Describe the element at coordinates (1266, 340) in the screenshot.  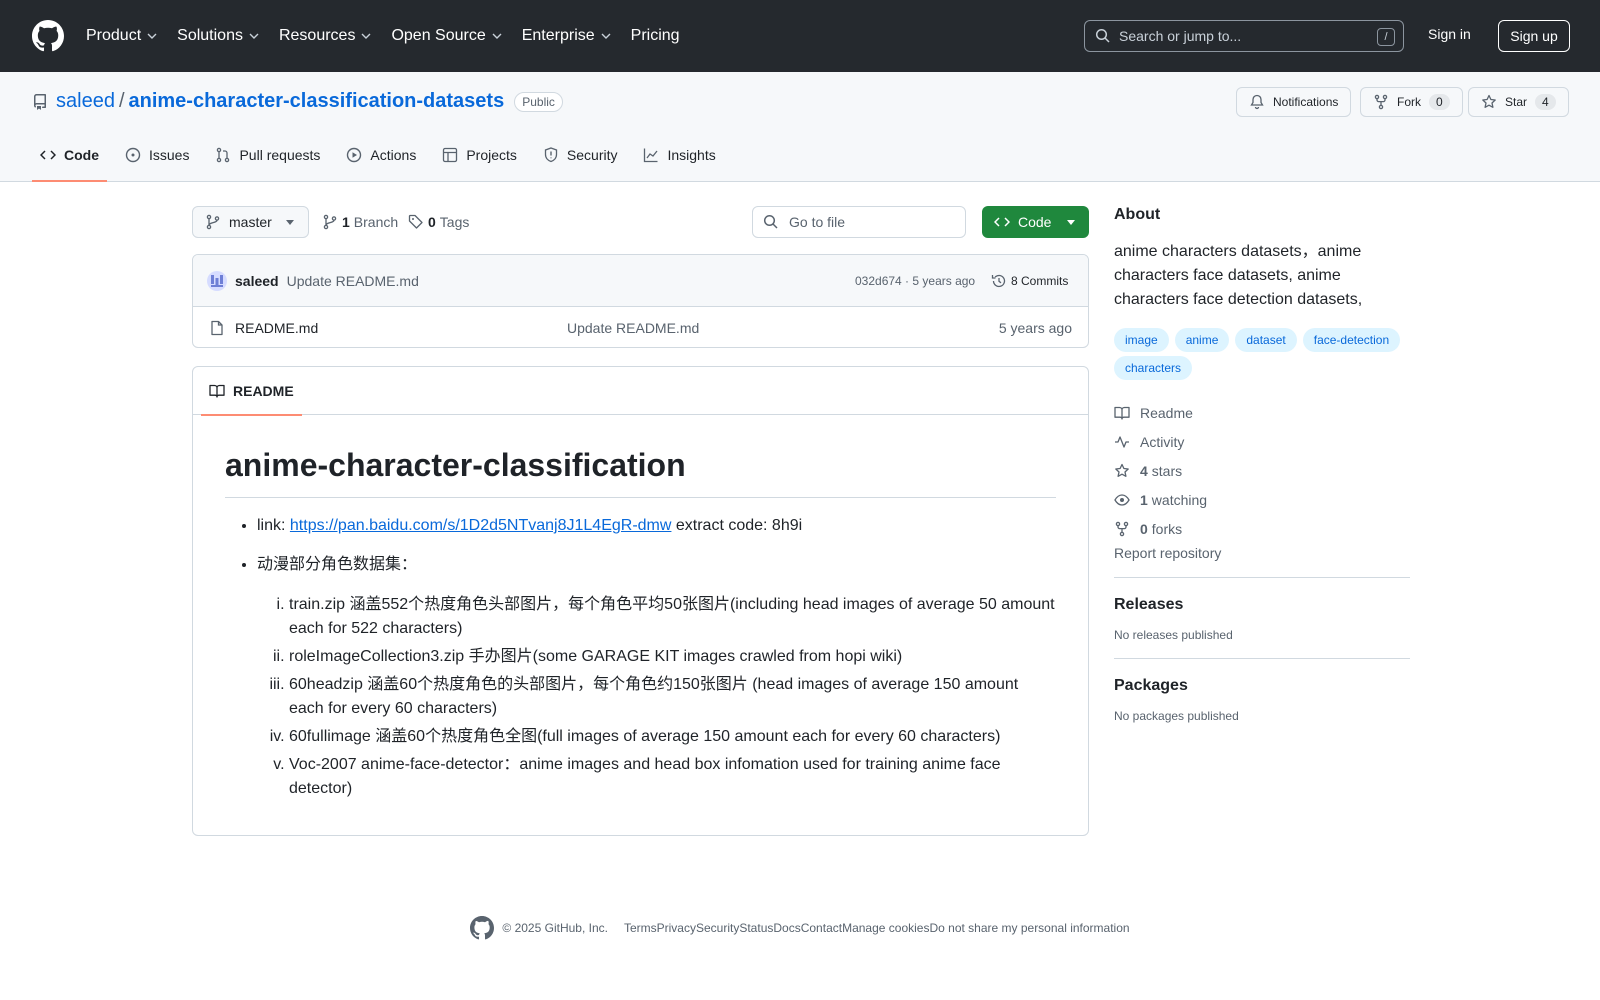
I see `topic-tag: dataset` at that location.